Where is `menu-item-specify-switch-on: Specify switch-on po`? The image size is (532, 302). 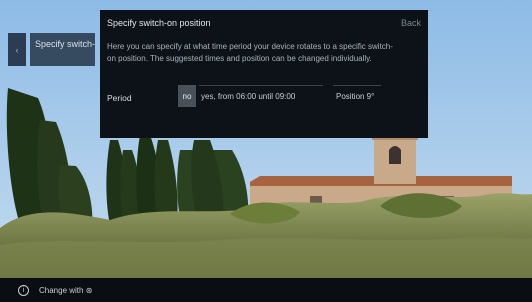
menu-item-specify-switch-on: Specify switch-on po is located at coordinates (62, 49).